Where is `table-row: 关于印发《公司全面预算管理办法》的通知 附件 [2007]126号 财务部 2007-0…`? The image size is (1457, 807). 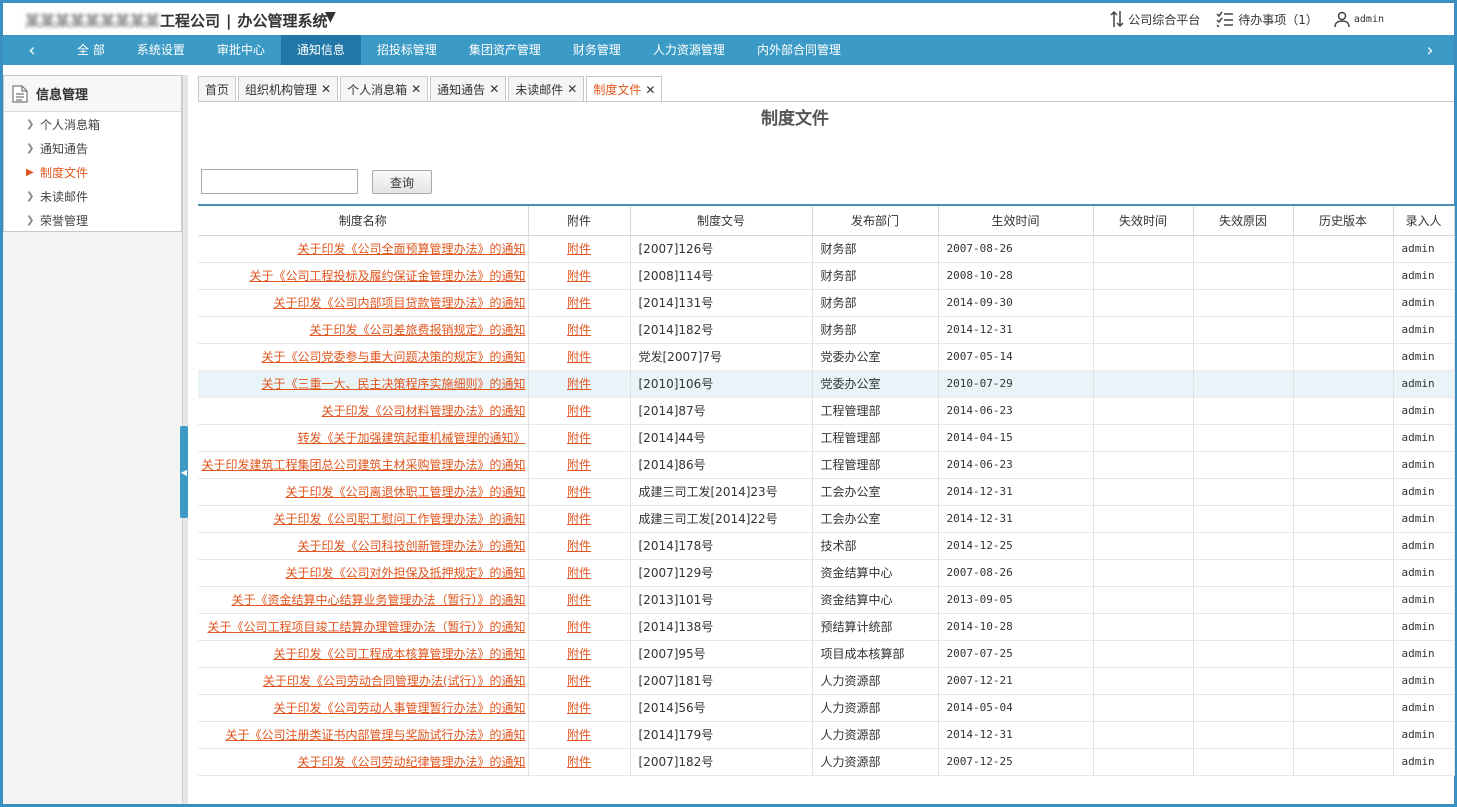
table-row: 关于印发《公司全面预算管理办法》的通知 附件 [2007]126号 财务部 2007-0… is located at coordinates (826, 249).